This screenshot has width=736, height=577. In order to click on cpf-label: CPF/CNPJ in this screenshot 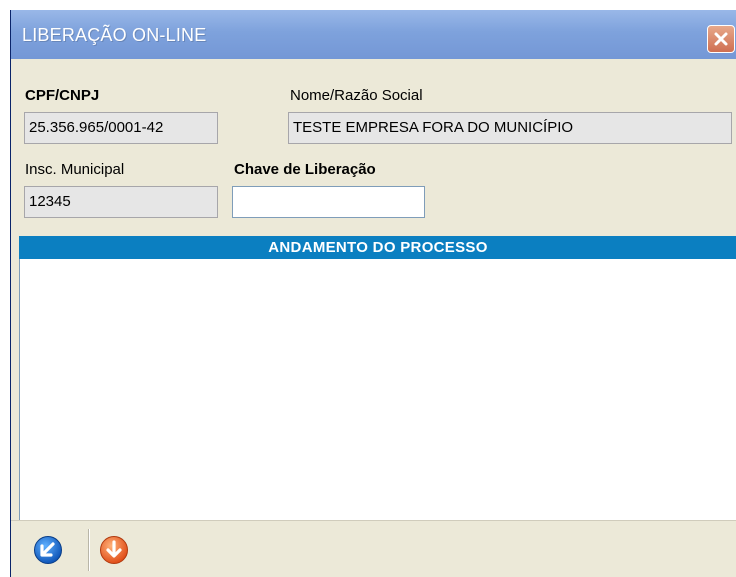, I will do `click(62, 95)`.